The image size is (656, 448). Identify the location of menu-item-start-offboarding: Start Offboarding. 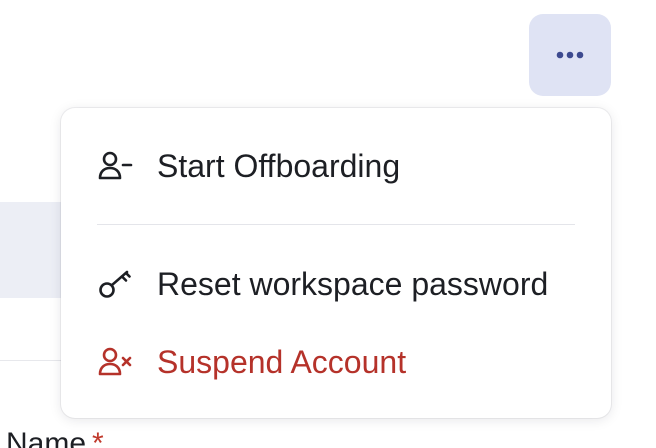
(342, 166).